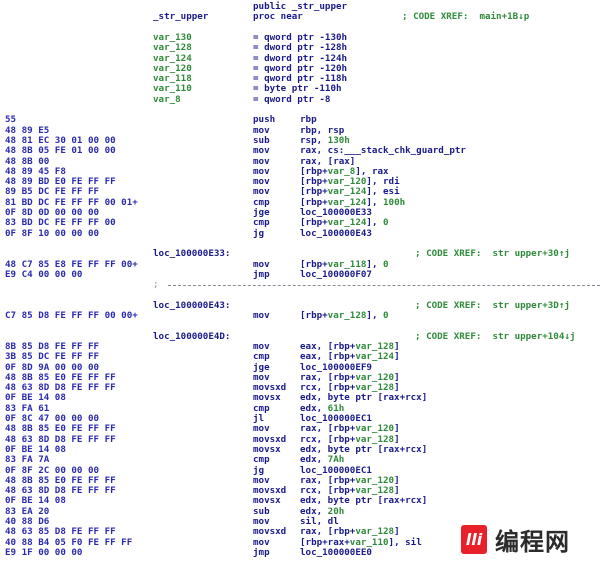 The width and height of the screenshot is (600, 562). I want to click on variable-name: var_8, so click(167, 99).